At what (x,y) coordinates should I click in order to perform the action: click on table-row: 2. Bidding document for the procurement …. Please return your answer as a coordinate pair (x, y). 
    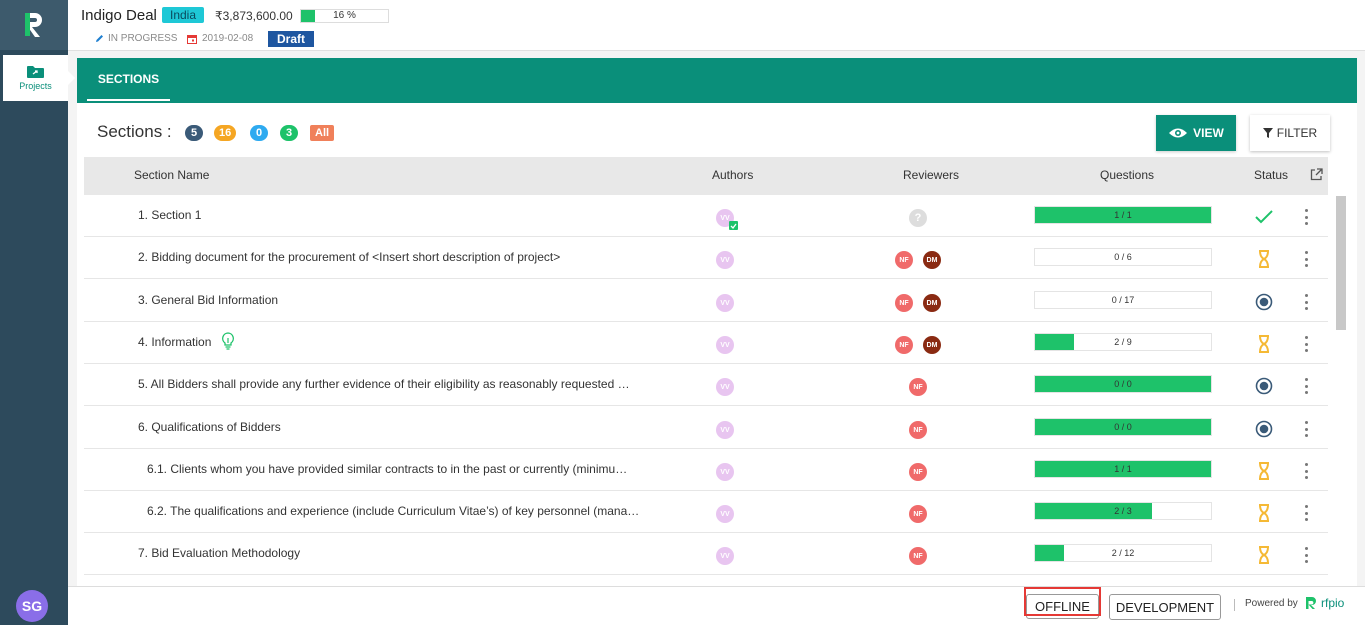
    Looking at the image, I should click on (706, 258).